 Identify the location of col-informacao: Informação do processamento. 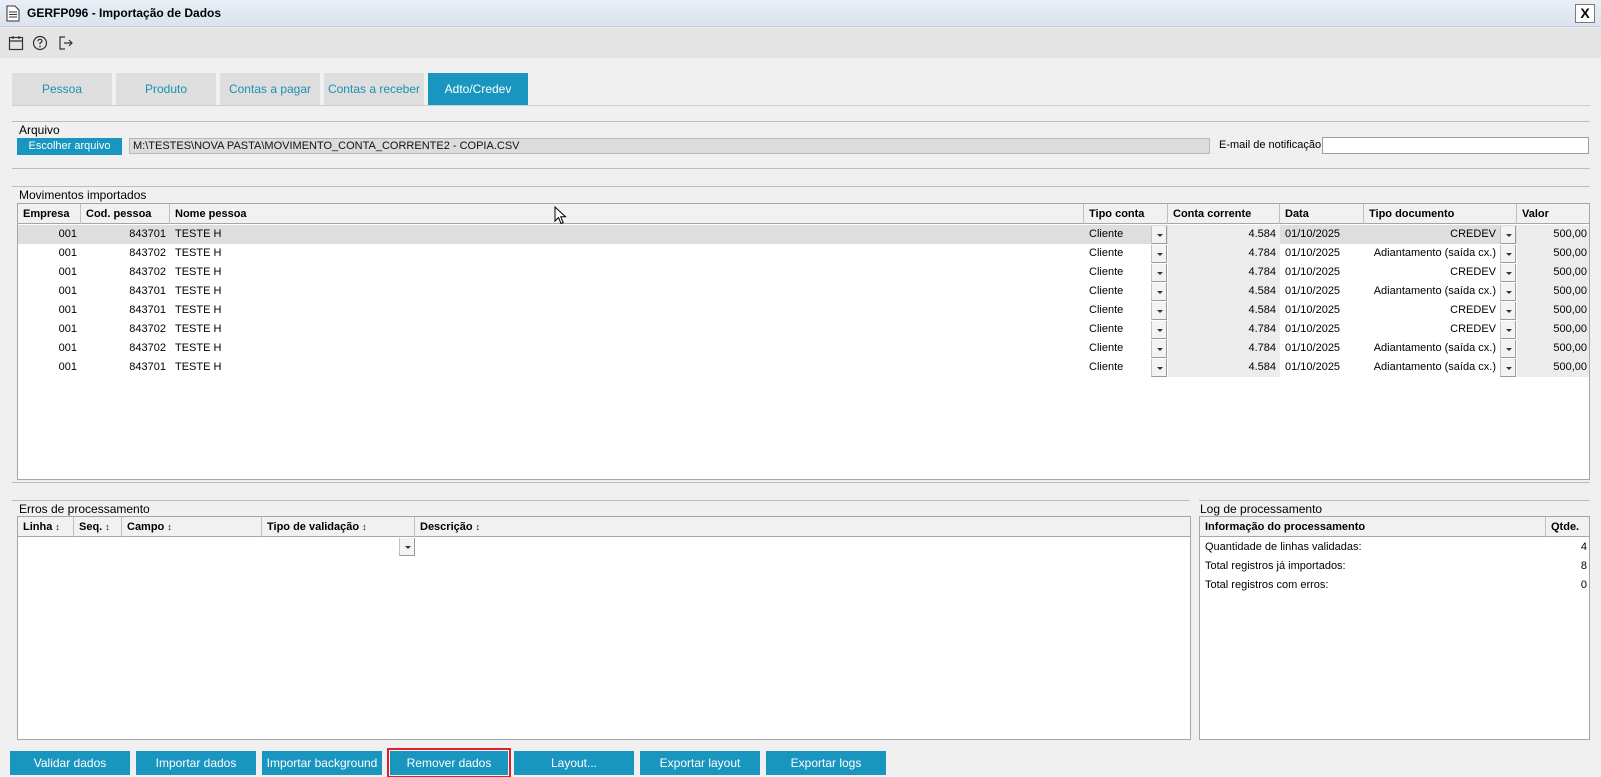
(1373, 527).